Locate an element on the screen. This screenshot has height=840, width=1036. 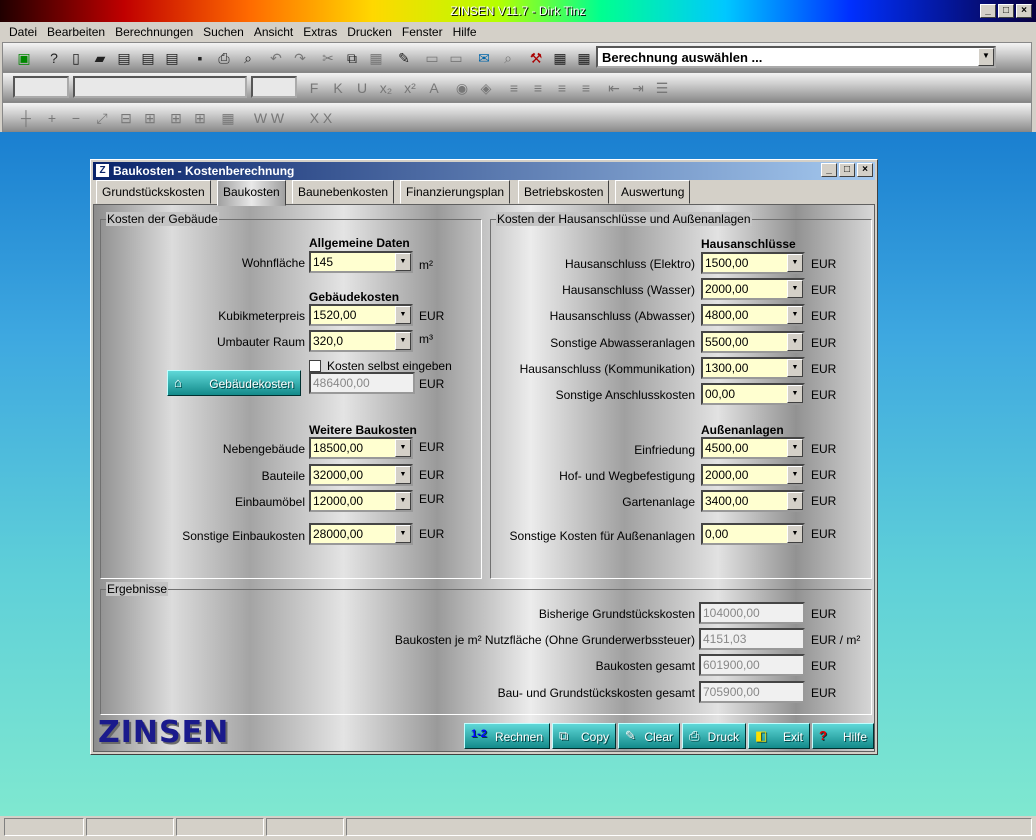
clear-button: ✎ Clear is located at coordinates (649, 736).